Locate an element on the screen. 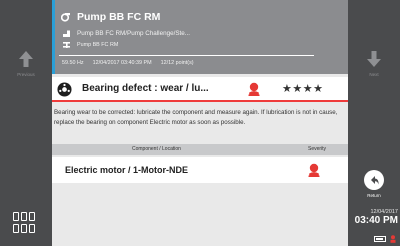 The image size is (400, 246). rating-stars: ★★★★ is located at coordinates (303, 89).